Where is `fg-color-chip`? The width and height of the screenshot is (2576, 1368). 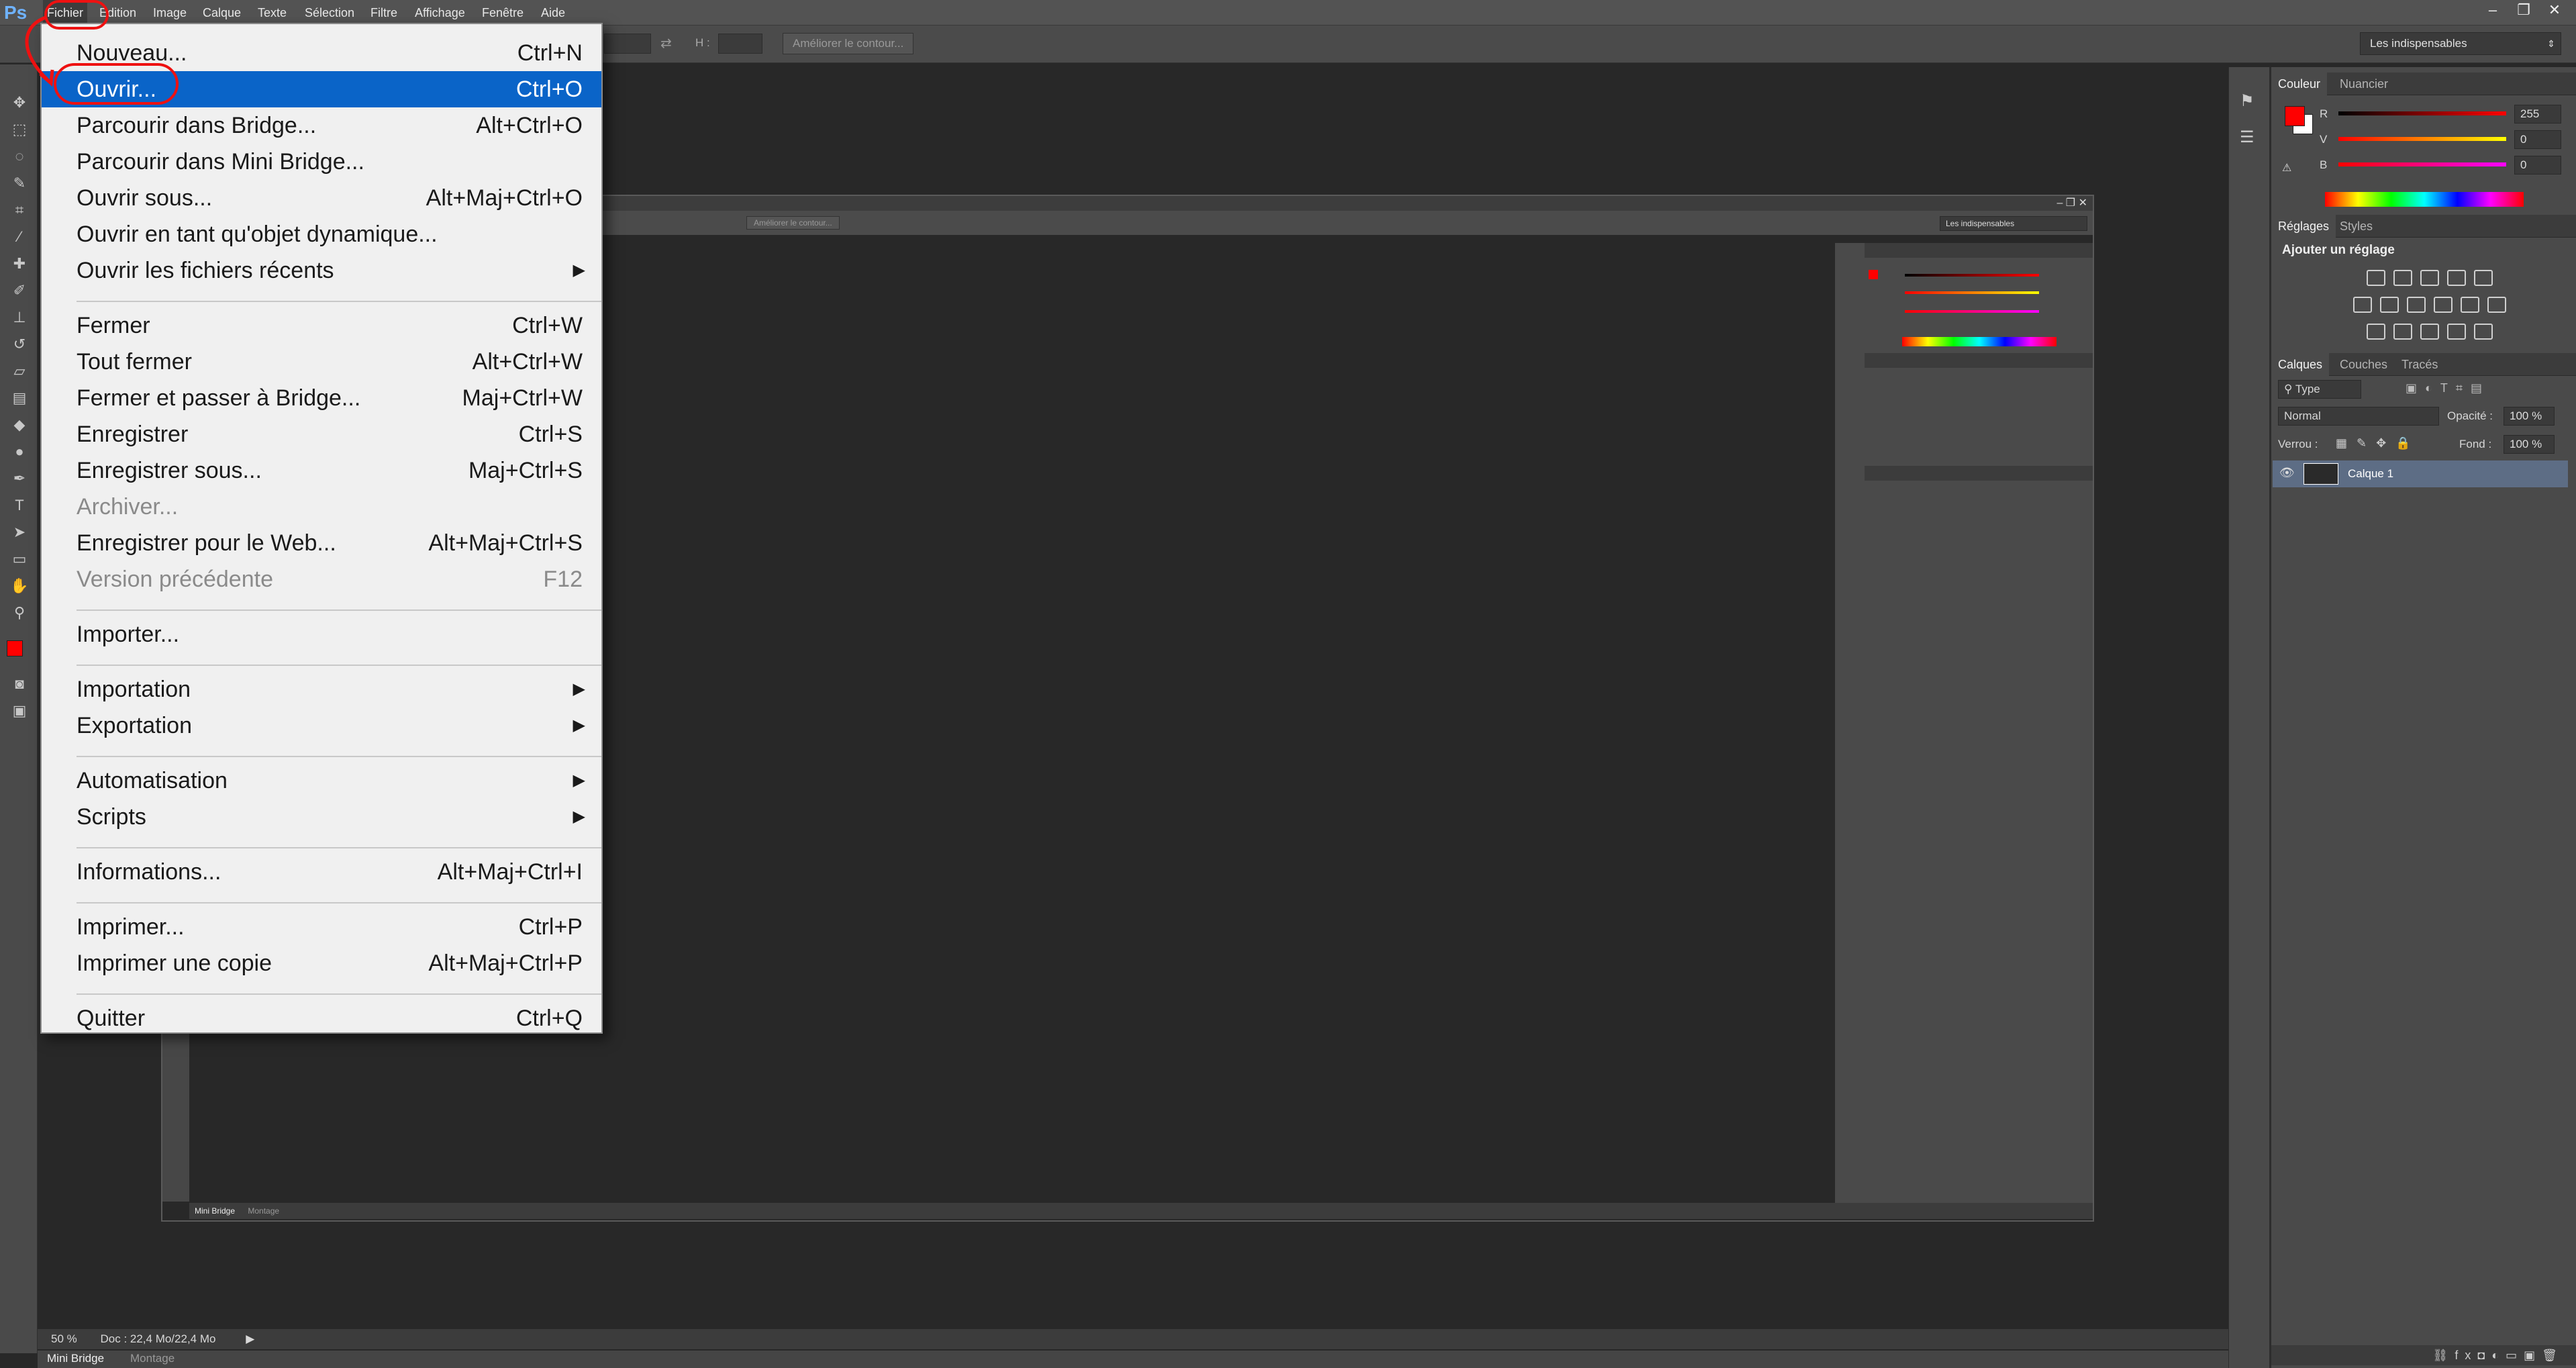 fg-color-chip is located at coordinates (2295, 116).